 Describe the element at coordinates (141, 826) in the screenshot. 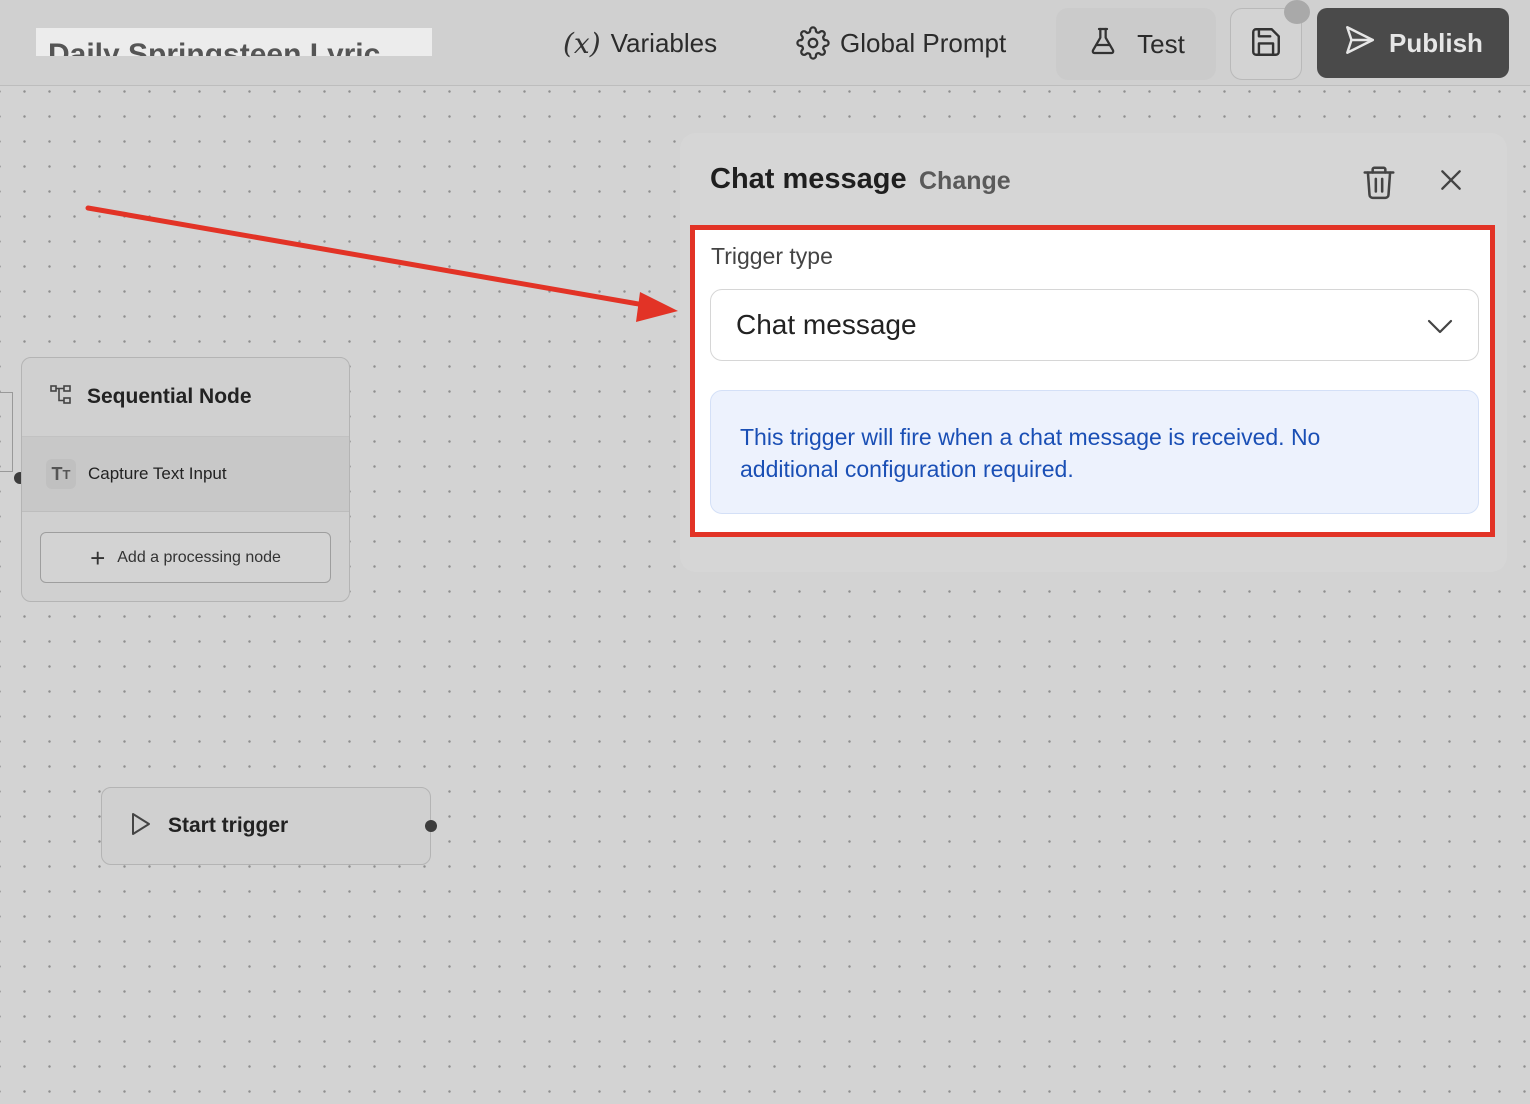

I see `play-icon` at that location.